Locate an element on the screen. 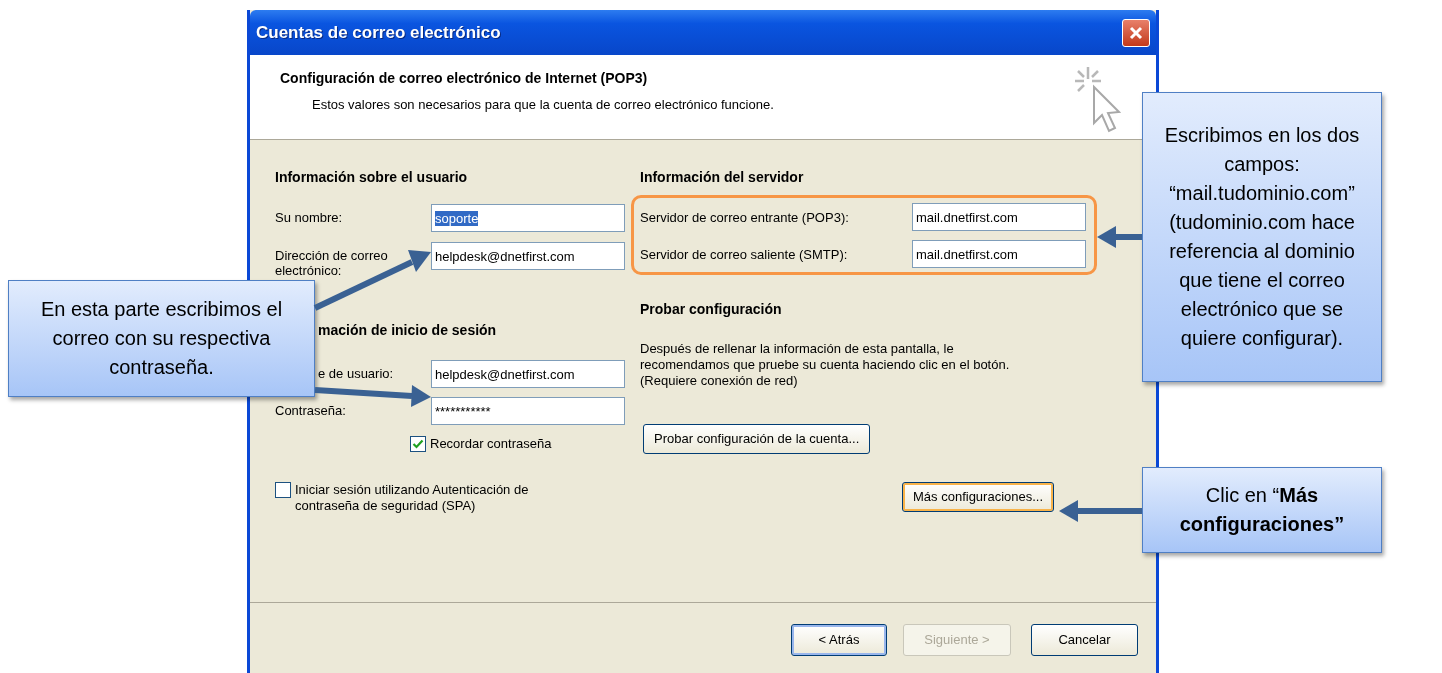 Image resolution: width=1442 pixels, height=673 pixels. check-icon is located at coordinates (418, 444).